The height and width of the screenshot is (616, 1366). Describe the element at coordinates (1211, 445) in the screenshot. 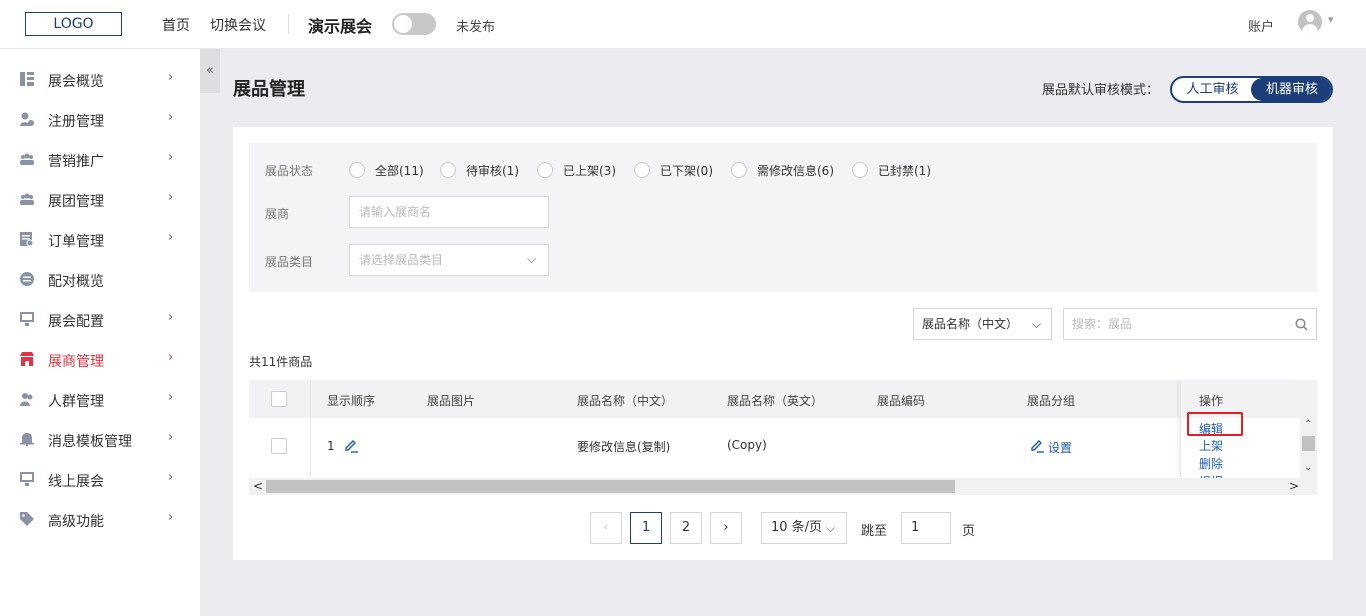

I see `list-link: 上架` at that location.